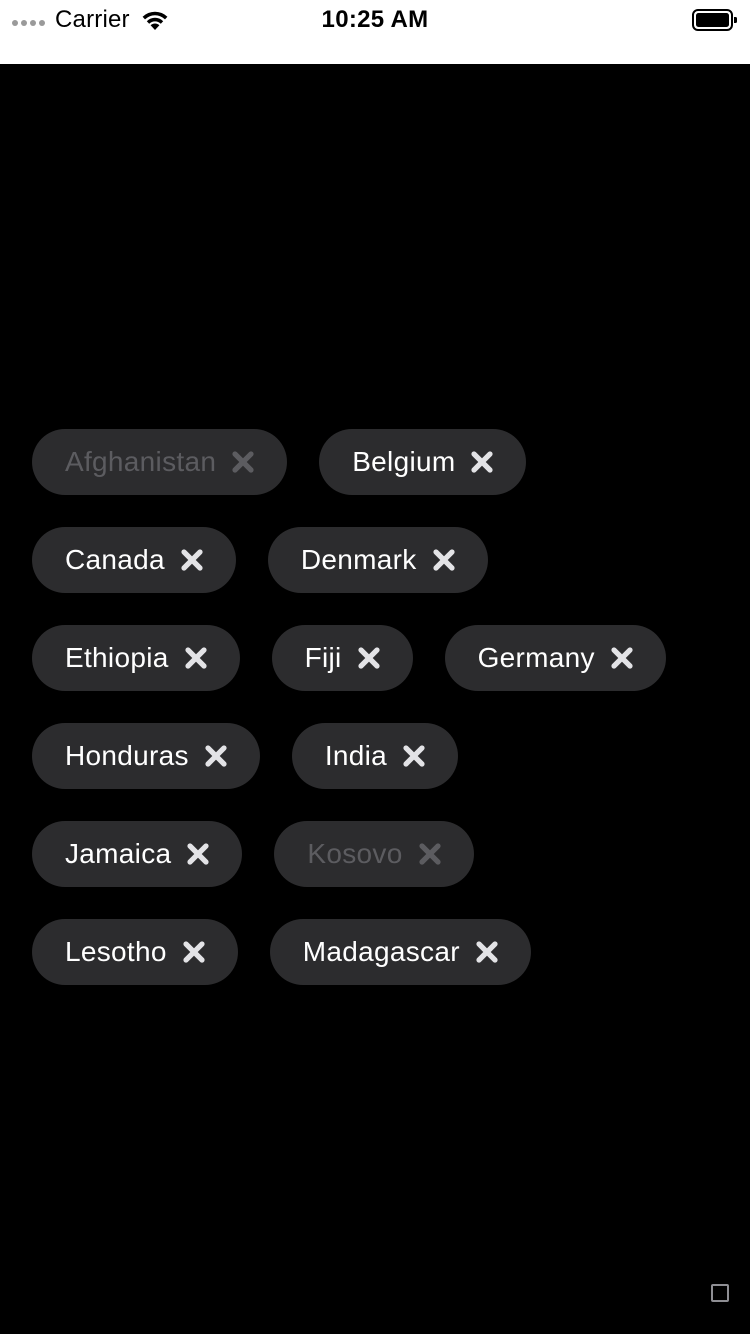 This screenshot has width=750, height=1334. I want to click on country-chip-canada: Canada, so click(134, 560).